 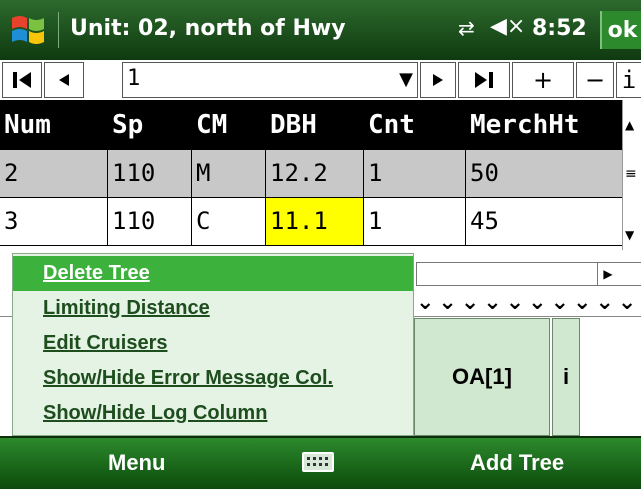 I want to click on last-record-icon, so click(x=484, y=80).